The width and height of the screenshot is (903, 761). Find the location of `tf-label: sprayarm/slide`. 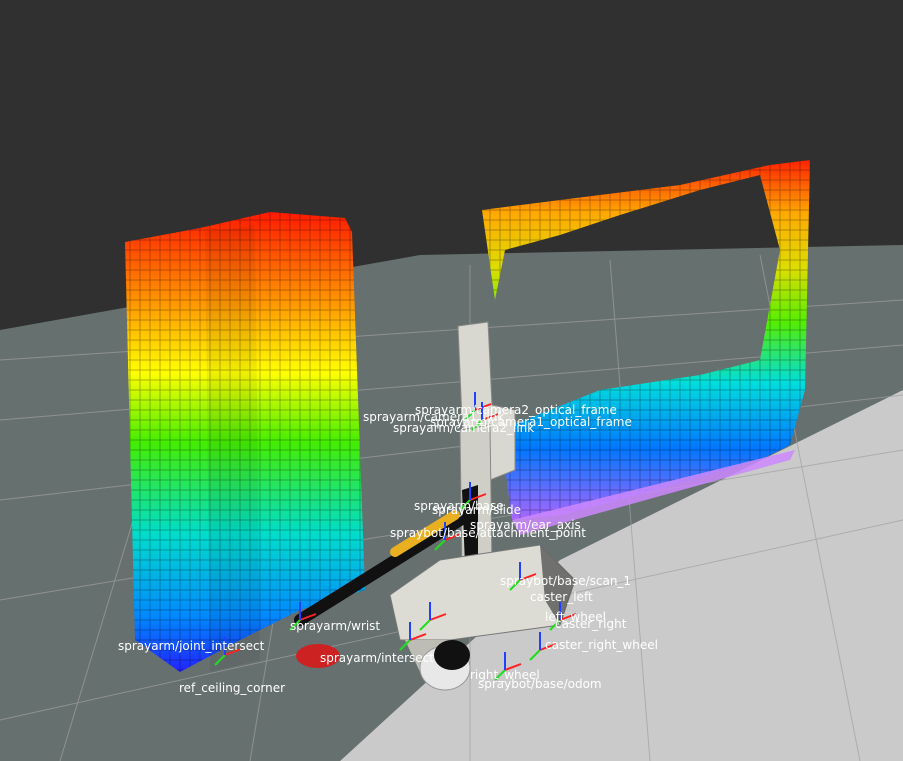

tf-label: sprayarm/slide is located at coordinates (476, 510).